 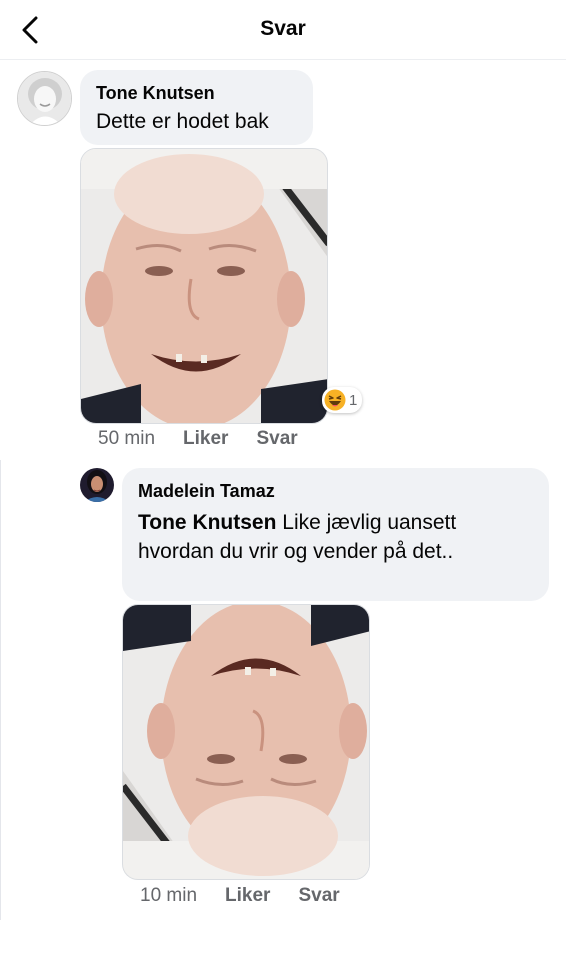 I want to click on reply-like-button: Liker, so click(x=247, y=896).